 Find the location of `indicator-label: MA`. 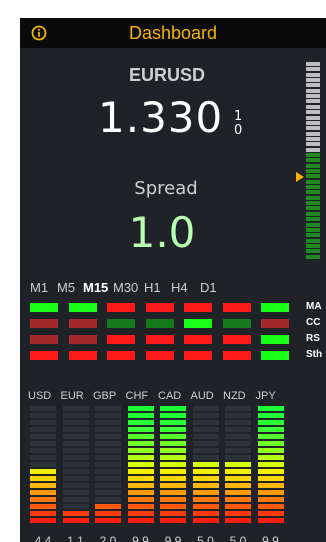

indicator-label: MA is located at coordinates (314, 306).